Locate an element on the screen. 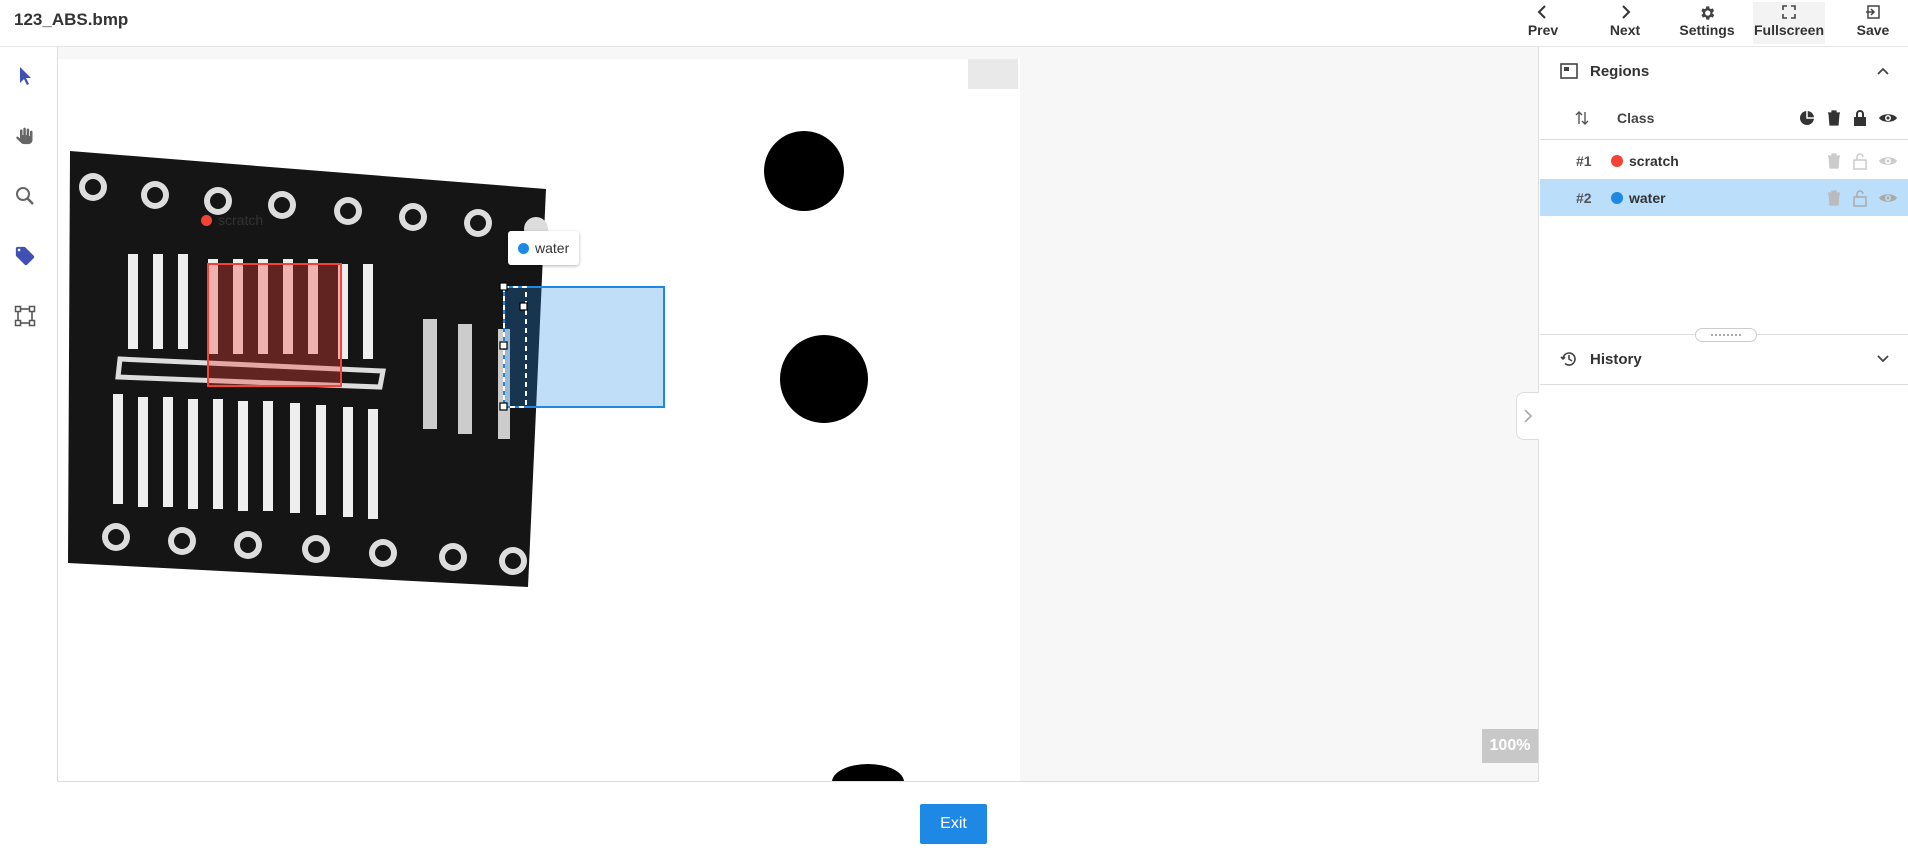 This screenshot has height=857, width=1908. class-column-label: Class is located at coordinates (1636, 118).